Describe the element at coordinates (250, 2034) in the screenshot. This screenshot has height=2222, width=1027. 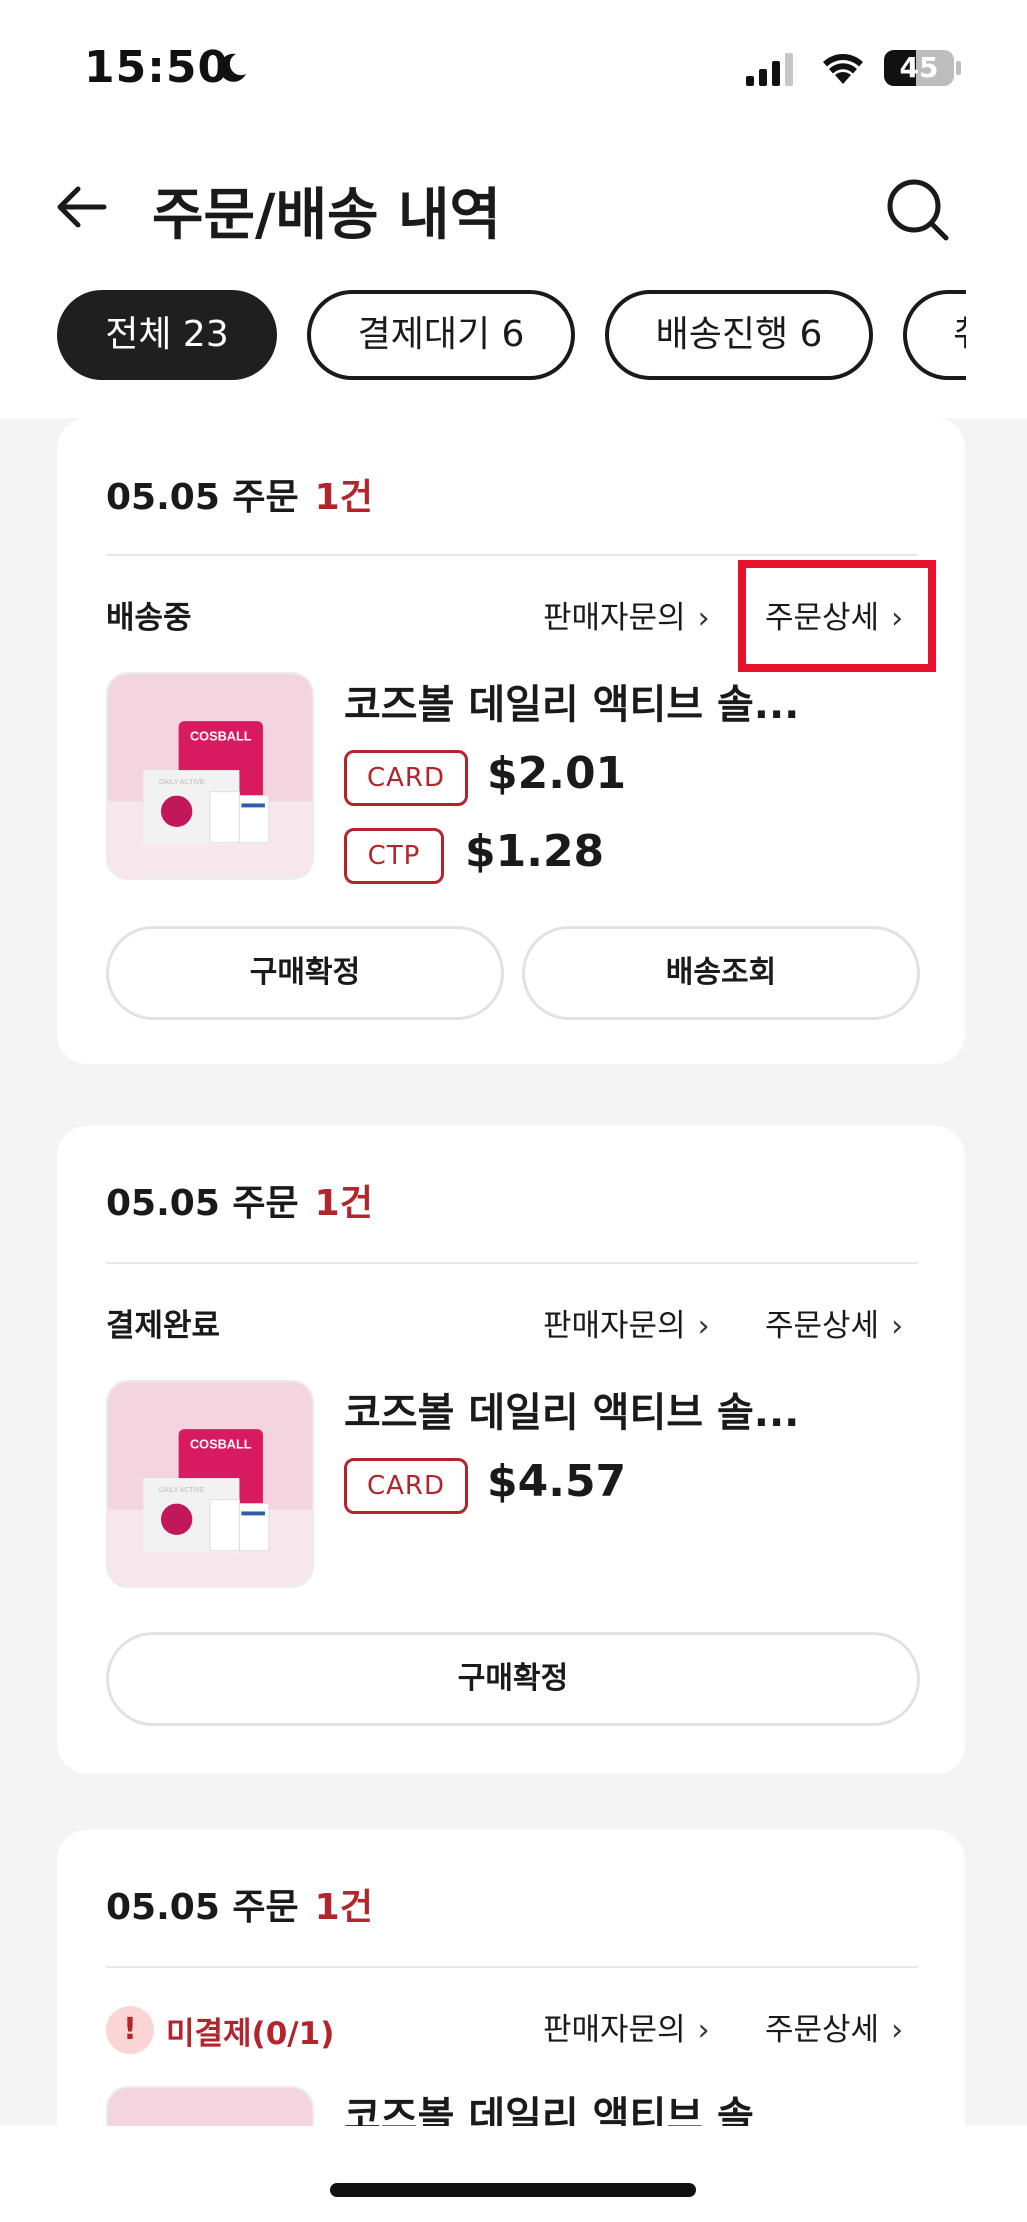
I see `order-status: 미결제(0/1)` at that location.